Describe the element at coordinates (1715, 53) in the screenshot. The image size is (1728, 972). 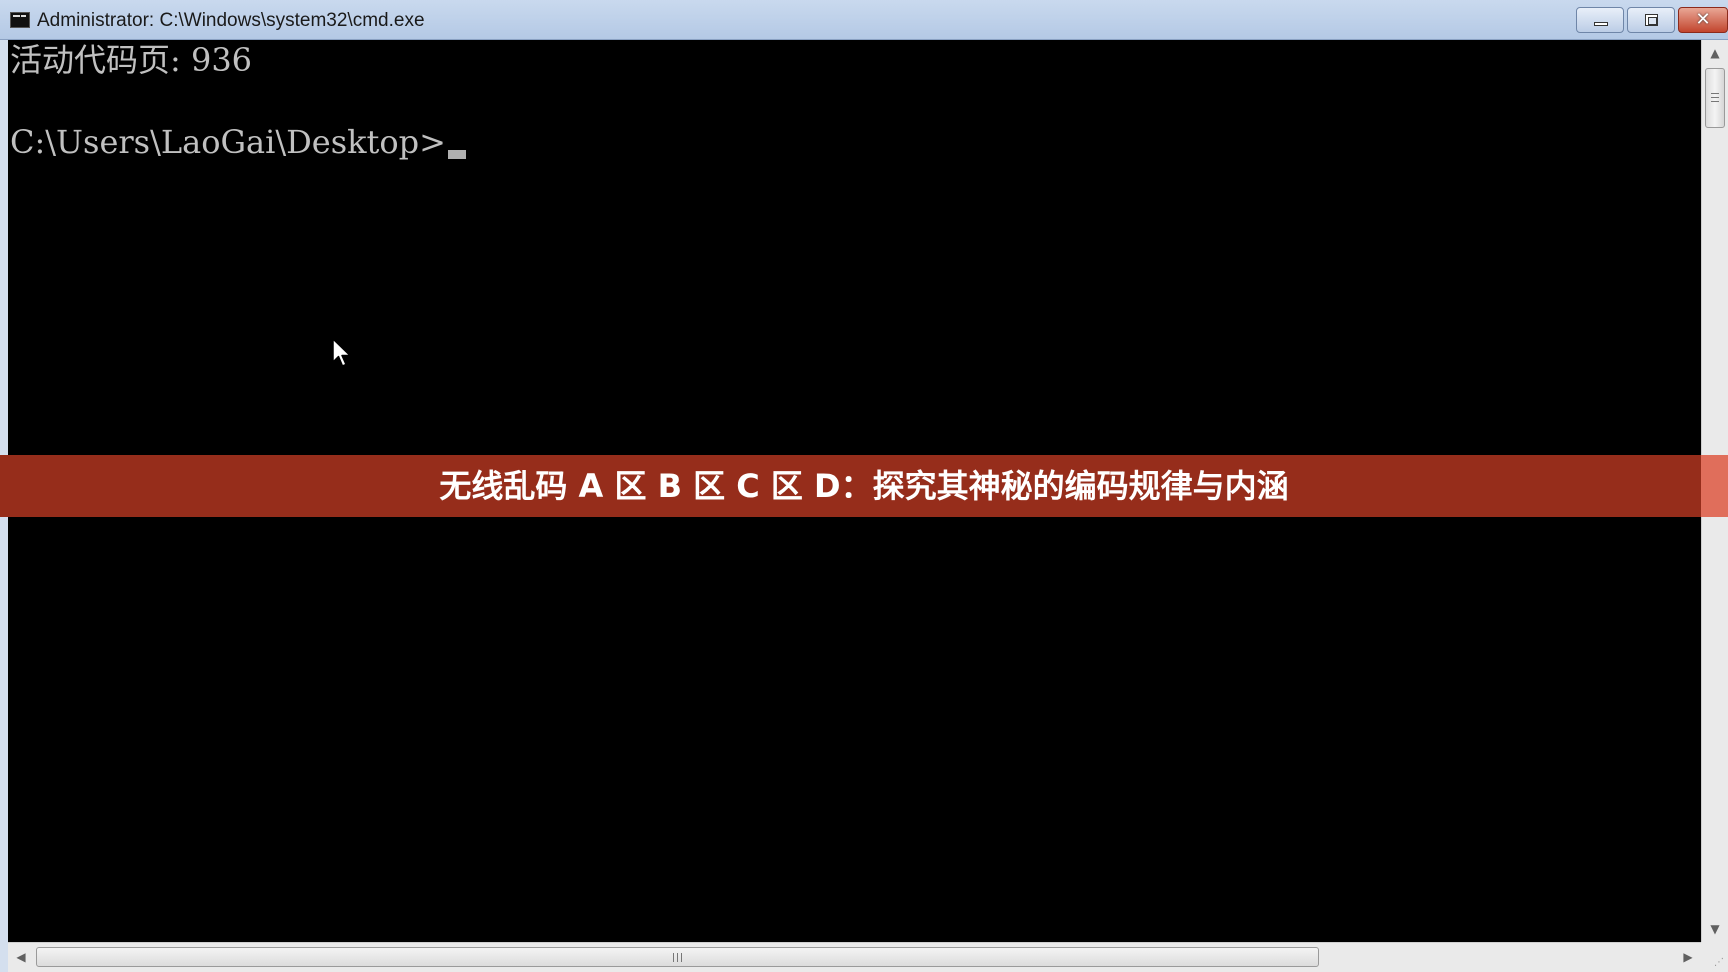
I see `scroll-up-arrow-icon: ▲` at that location.